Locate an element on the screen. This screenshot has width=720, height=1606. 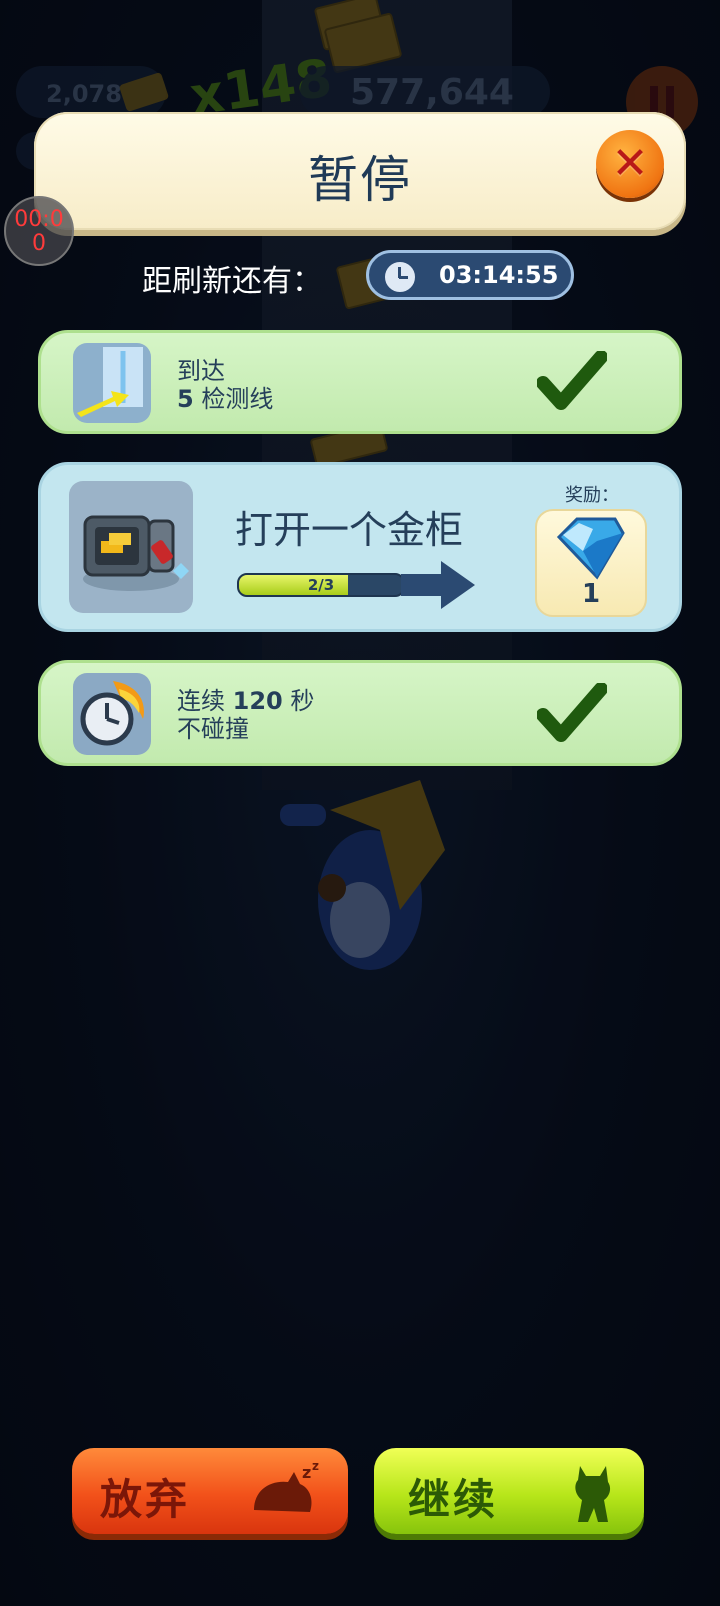
arrow-right-icon is located at coordinates (438, 585).